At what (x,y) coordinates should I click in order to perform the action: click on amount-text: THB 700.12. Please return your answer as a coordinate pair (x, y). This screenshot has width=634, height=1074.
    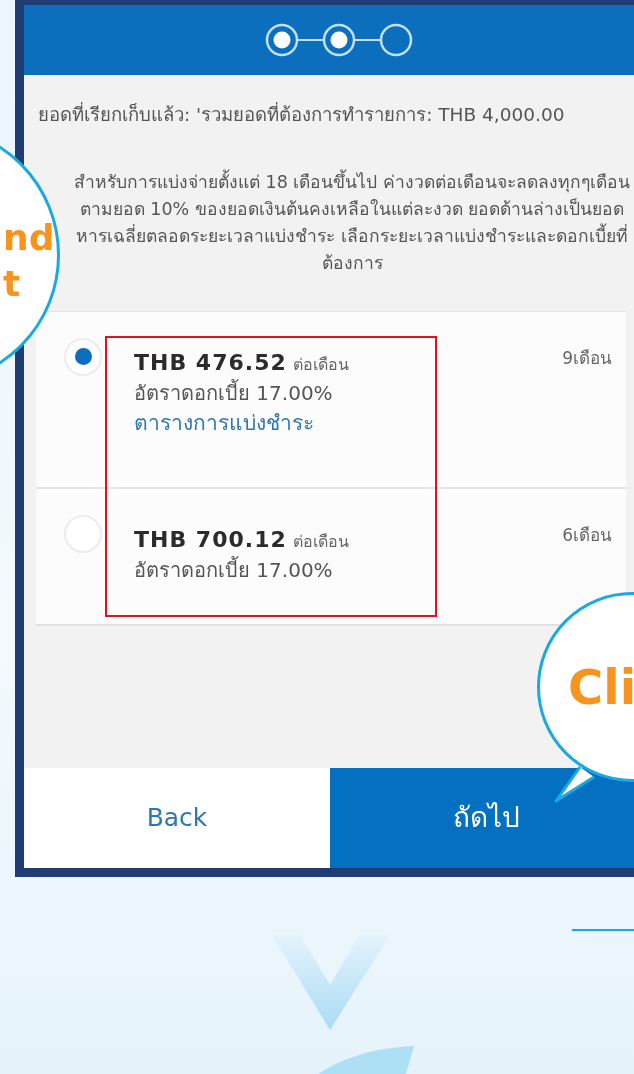
    Looking at the image, I should click on (210, 539).